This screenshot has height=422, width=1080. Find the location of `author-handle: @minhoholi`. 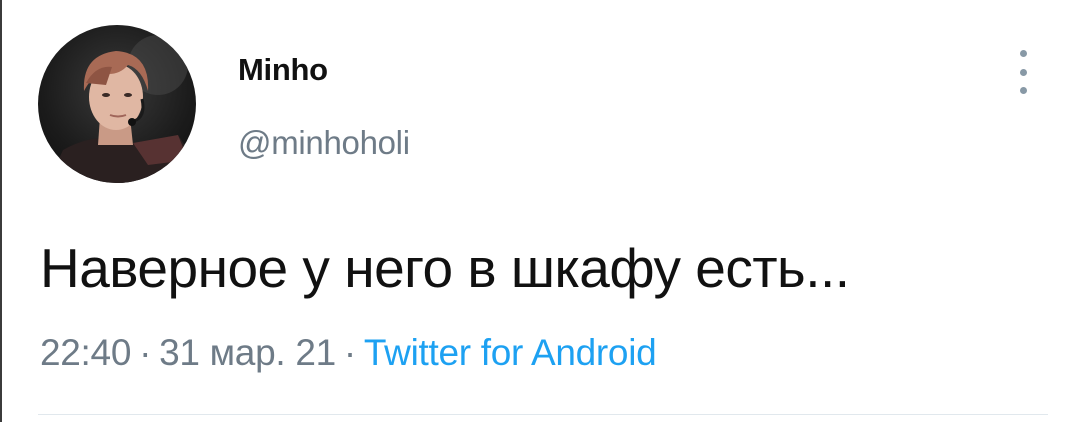

author-handle: @minhoholi is located at coordinates (324, 143).